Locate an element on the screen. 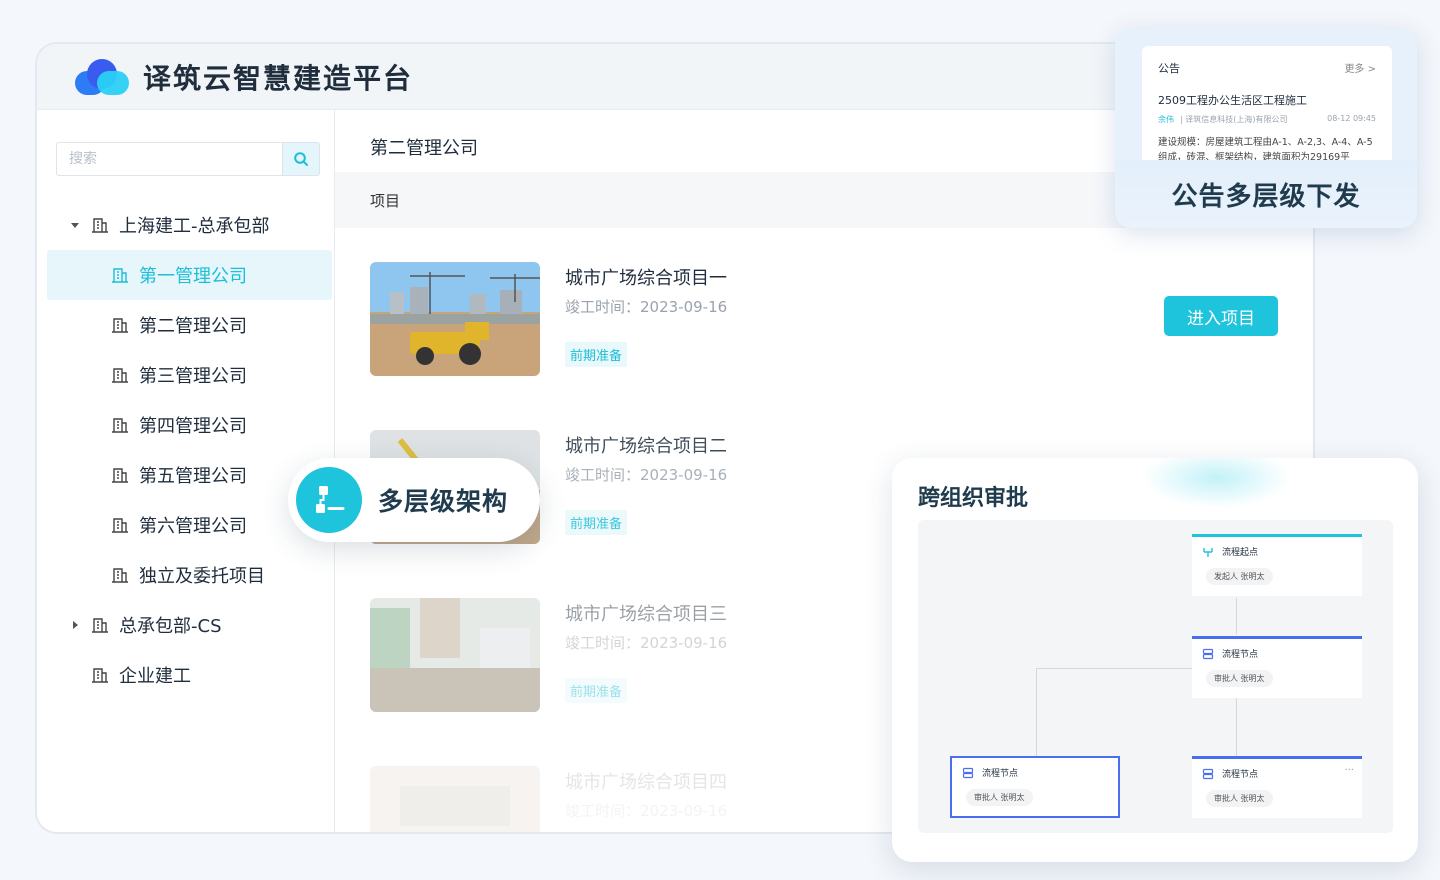 The height and width of the screenshot is (880, 1440). search-button is located at coordinates (301, 159).